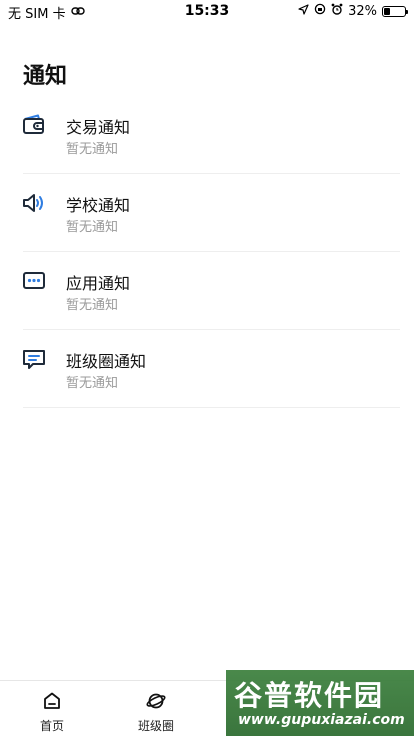 The width and height of the screenshot is (414, 736). I want to click on tab-home: 首页, so click(52, 708).